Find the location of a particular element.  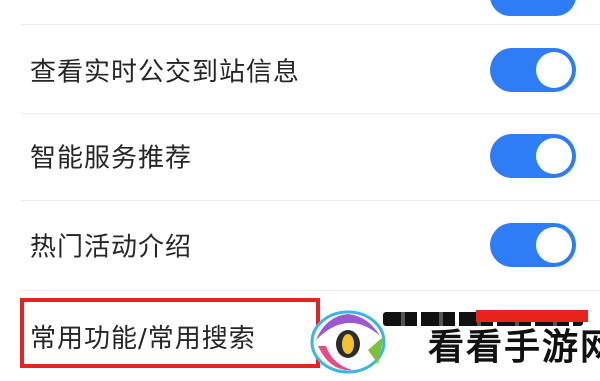

watermark-text: 看看手游网 is located at coordinates (514, 347).